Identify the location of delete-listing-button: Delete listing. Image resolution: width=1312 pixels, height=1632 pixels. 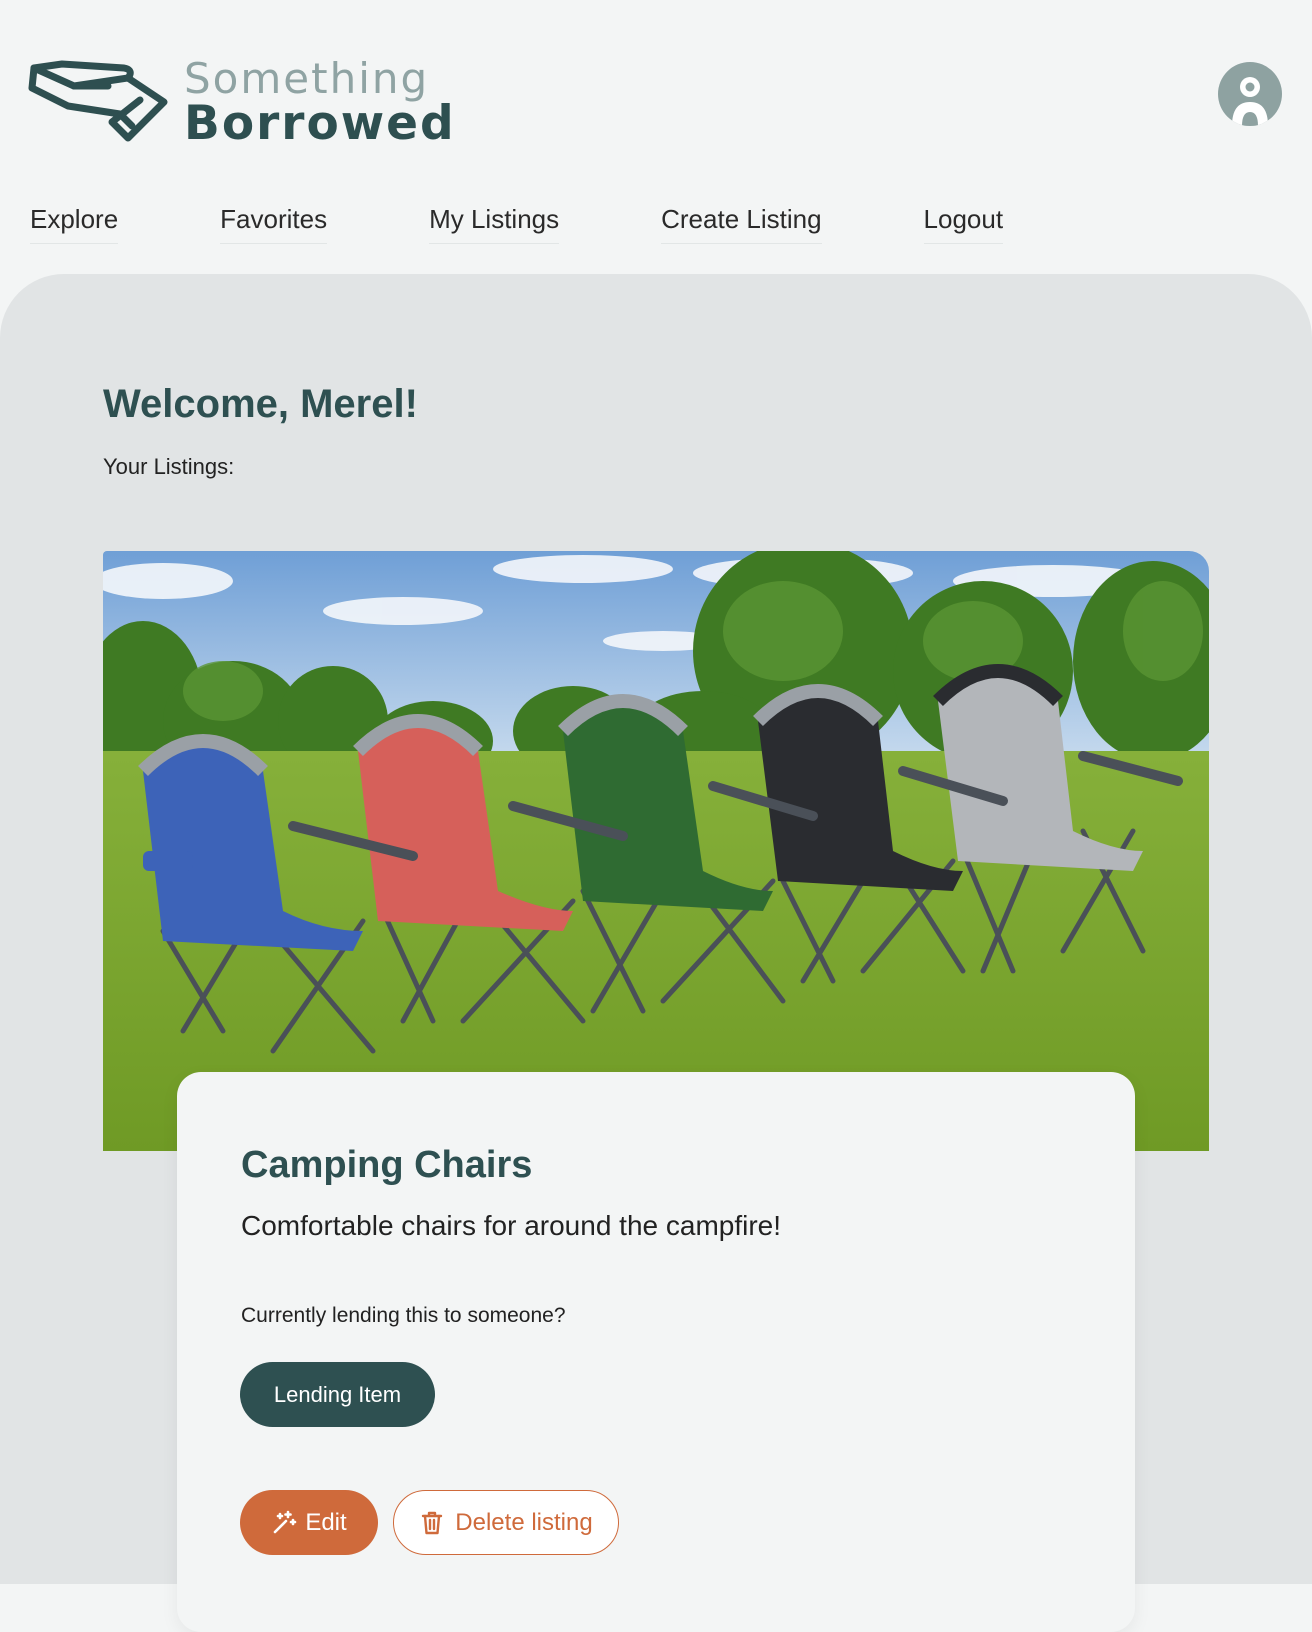
(506, 1522).